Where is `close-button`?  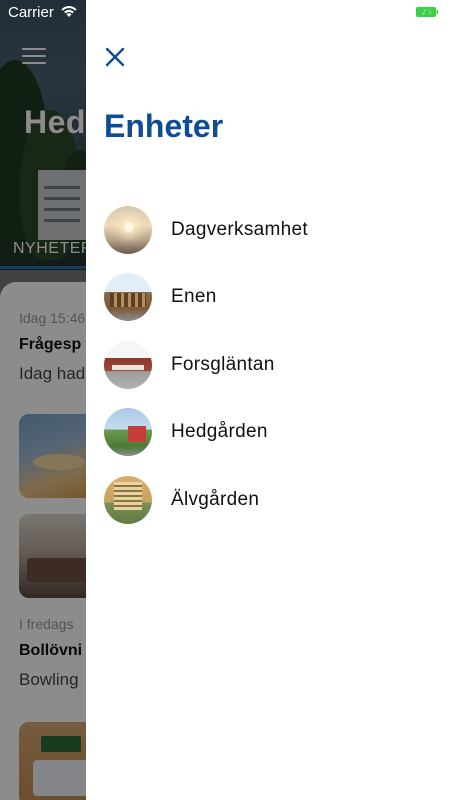 close-button is located at coordinates (115, 57).